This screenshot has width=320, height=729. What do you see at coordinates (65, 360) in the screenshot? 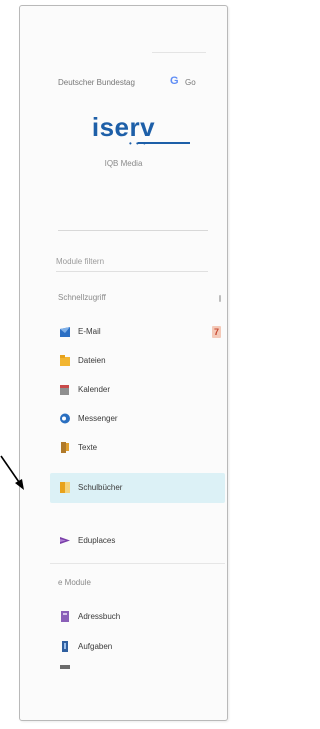
I see `folder-icon` at bounding box center [65, 360].